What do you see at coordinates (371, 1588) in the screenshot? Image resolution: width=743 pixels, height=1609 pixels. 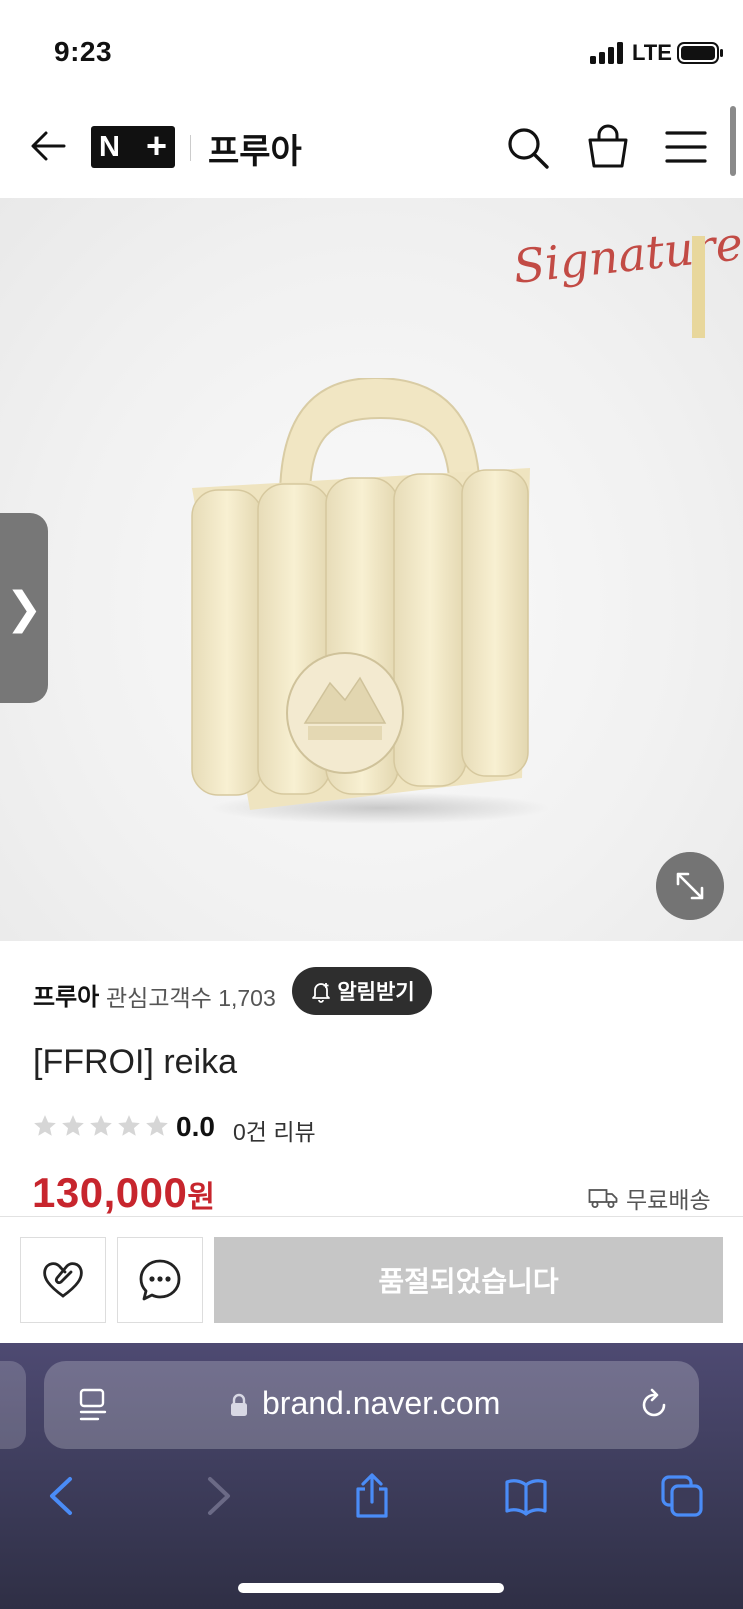 I see `home-indicator` at bounding box center [371, 1588].